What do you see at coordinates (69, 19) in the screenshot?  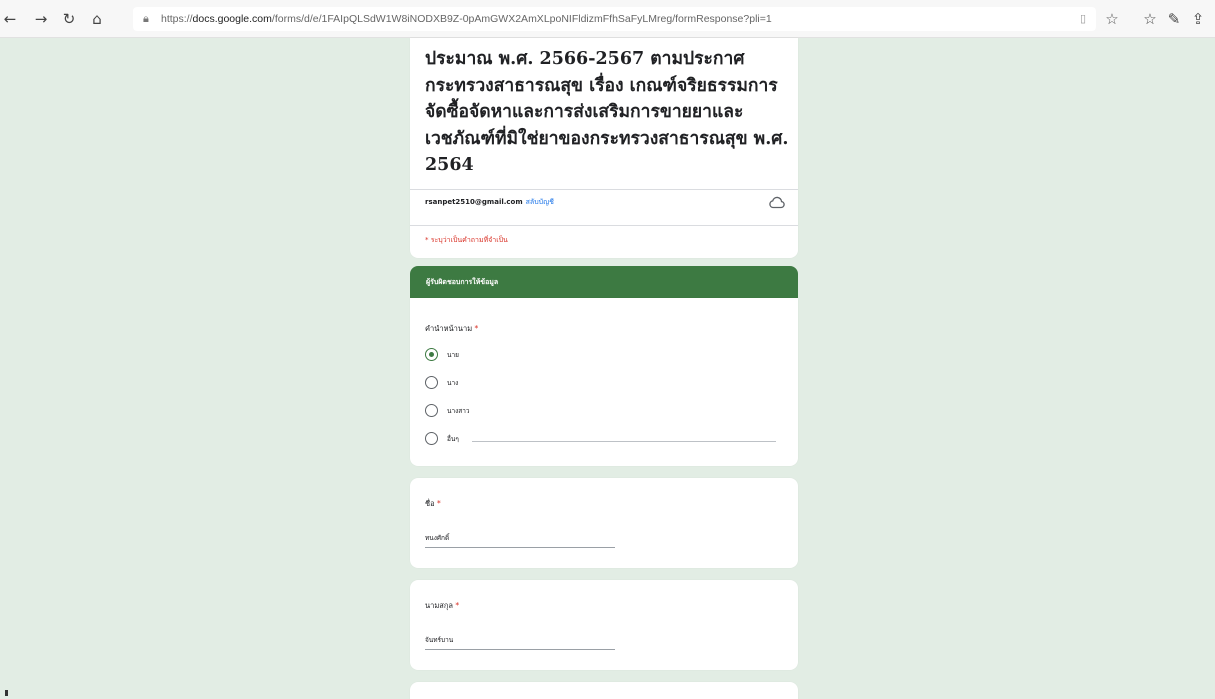 I see `refresh-icon: ↻` at bounding box center [69, 19].